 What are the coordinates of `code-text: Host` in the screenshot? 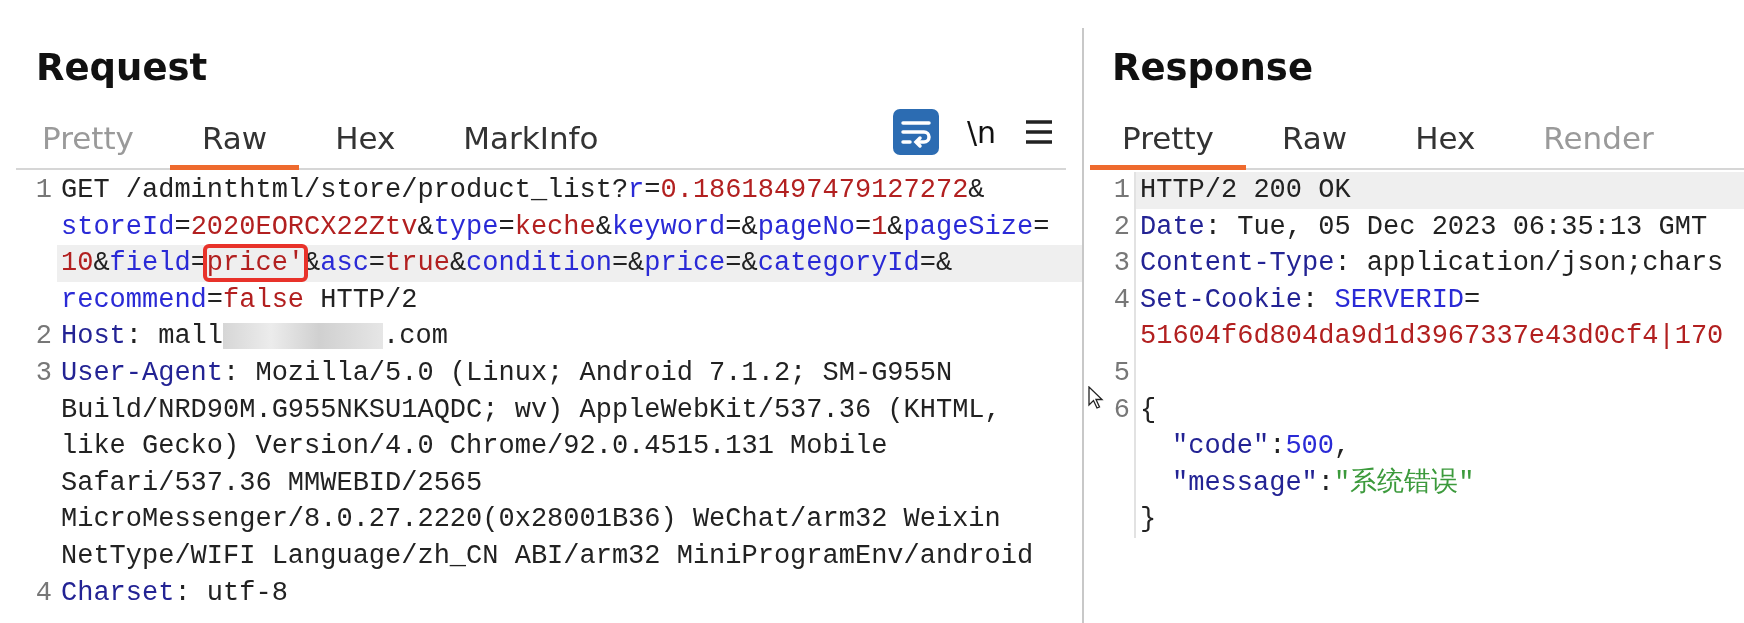 It's located at (93, 336).